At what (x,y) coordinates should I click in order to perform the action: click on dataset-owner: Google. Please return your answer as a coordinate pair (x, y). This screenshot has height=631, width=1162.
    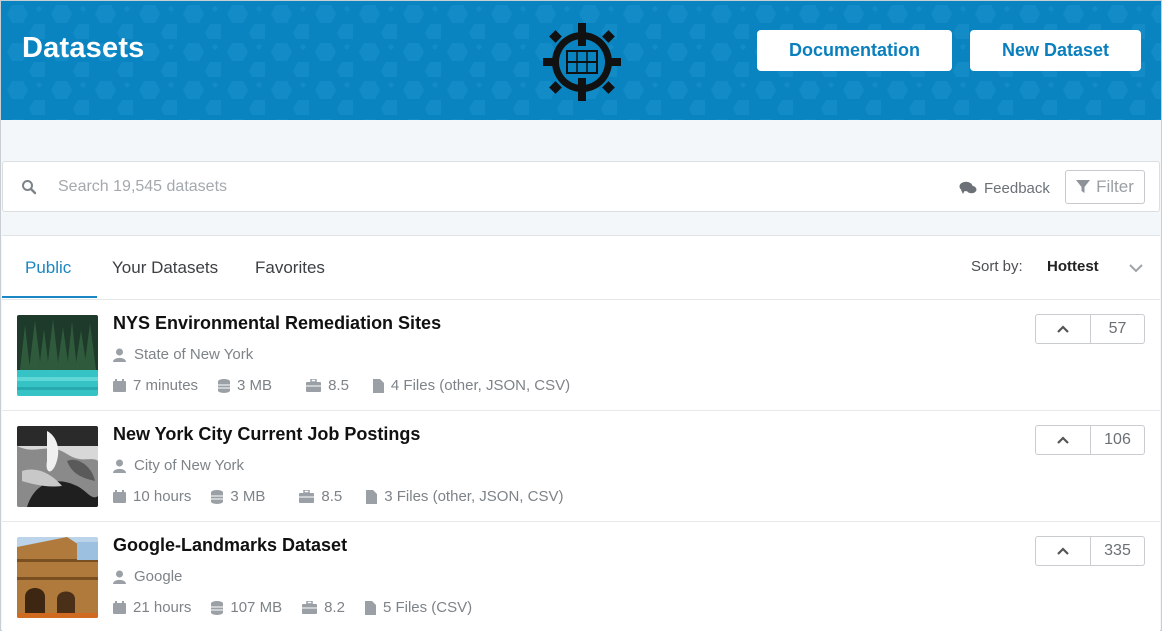
    Looking at the image, I should click on (147, 576).